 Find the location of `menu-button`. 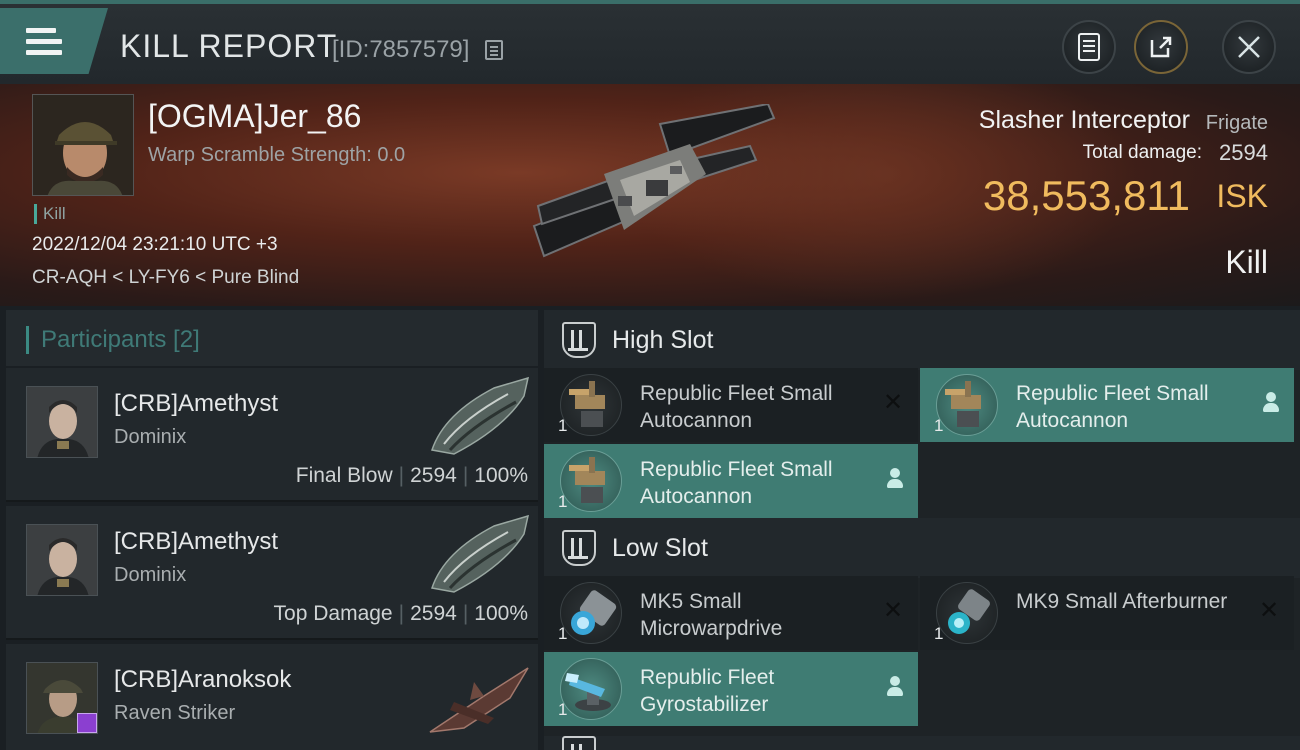

menu-button is located at coordinates (54, 41).